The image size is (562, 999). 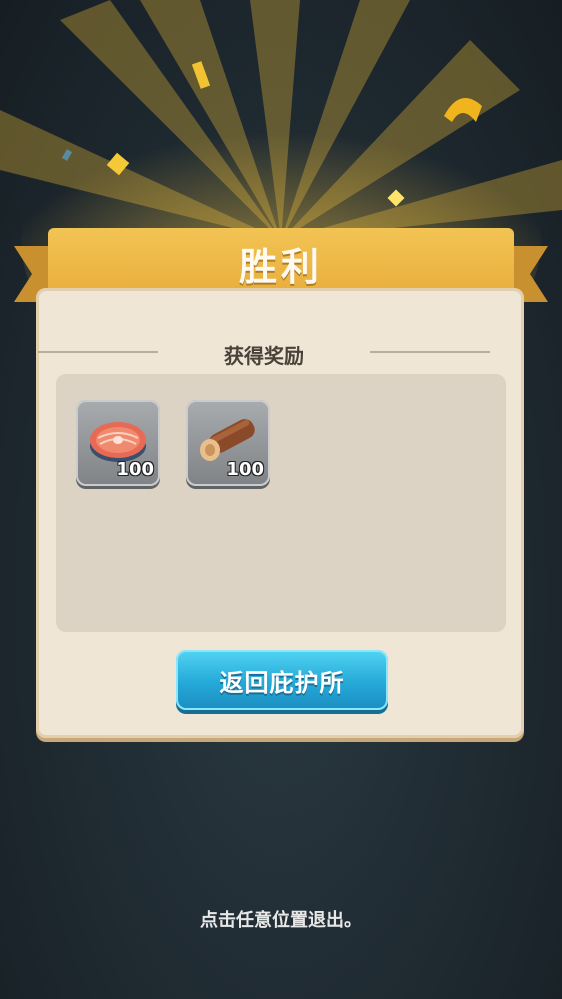 What do you see at coordinates (430, 352) in the screenshot?
I see `divider-right` at bounding box center [430, 352].